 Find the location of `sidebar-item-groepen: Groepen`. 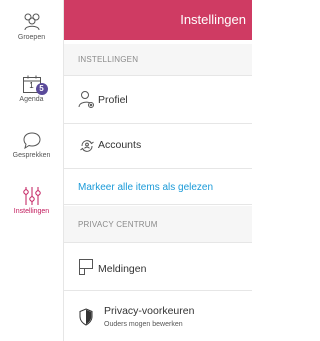

sidebar-item-groepen: Groepen is located at coordinates (31, 26).